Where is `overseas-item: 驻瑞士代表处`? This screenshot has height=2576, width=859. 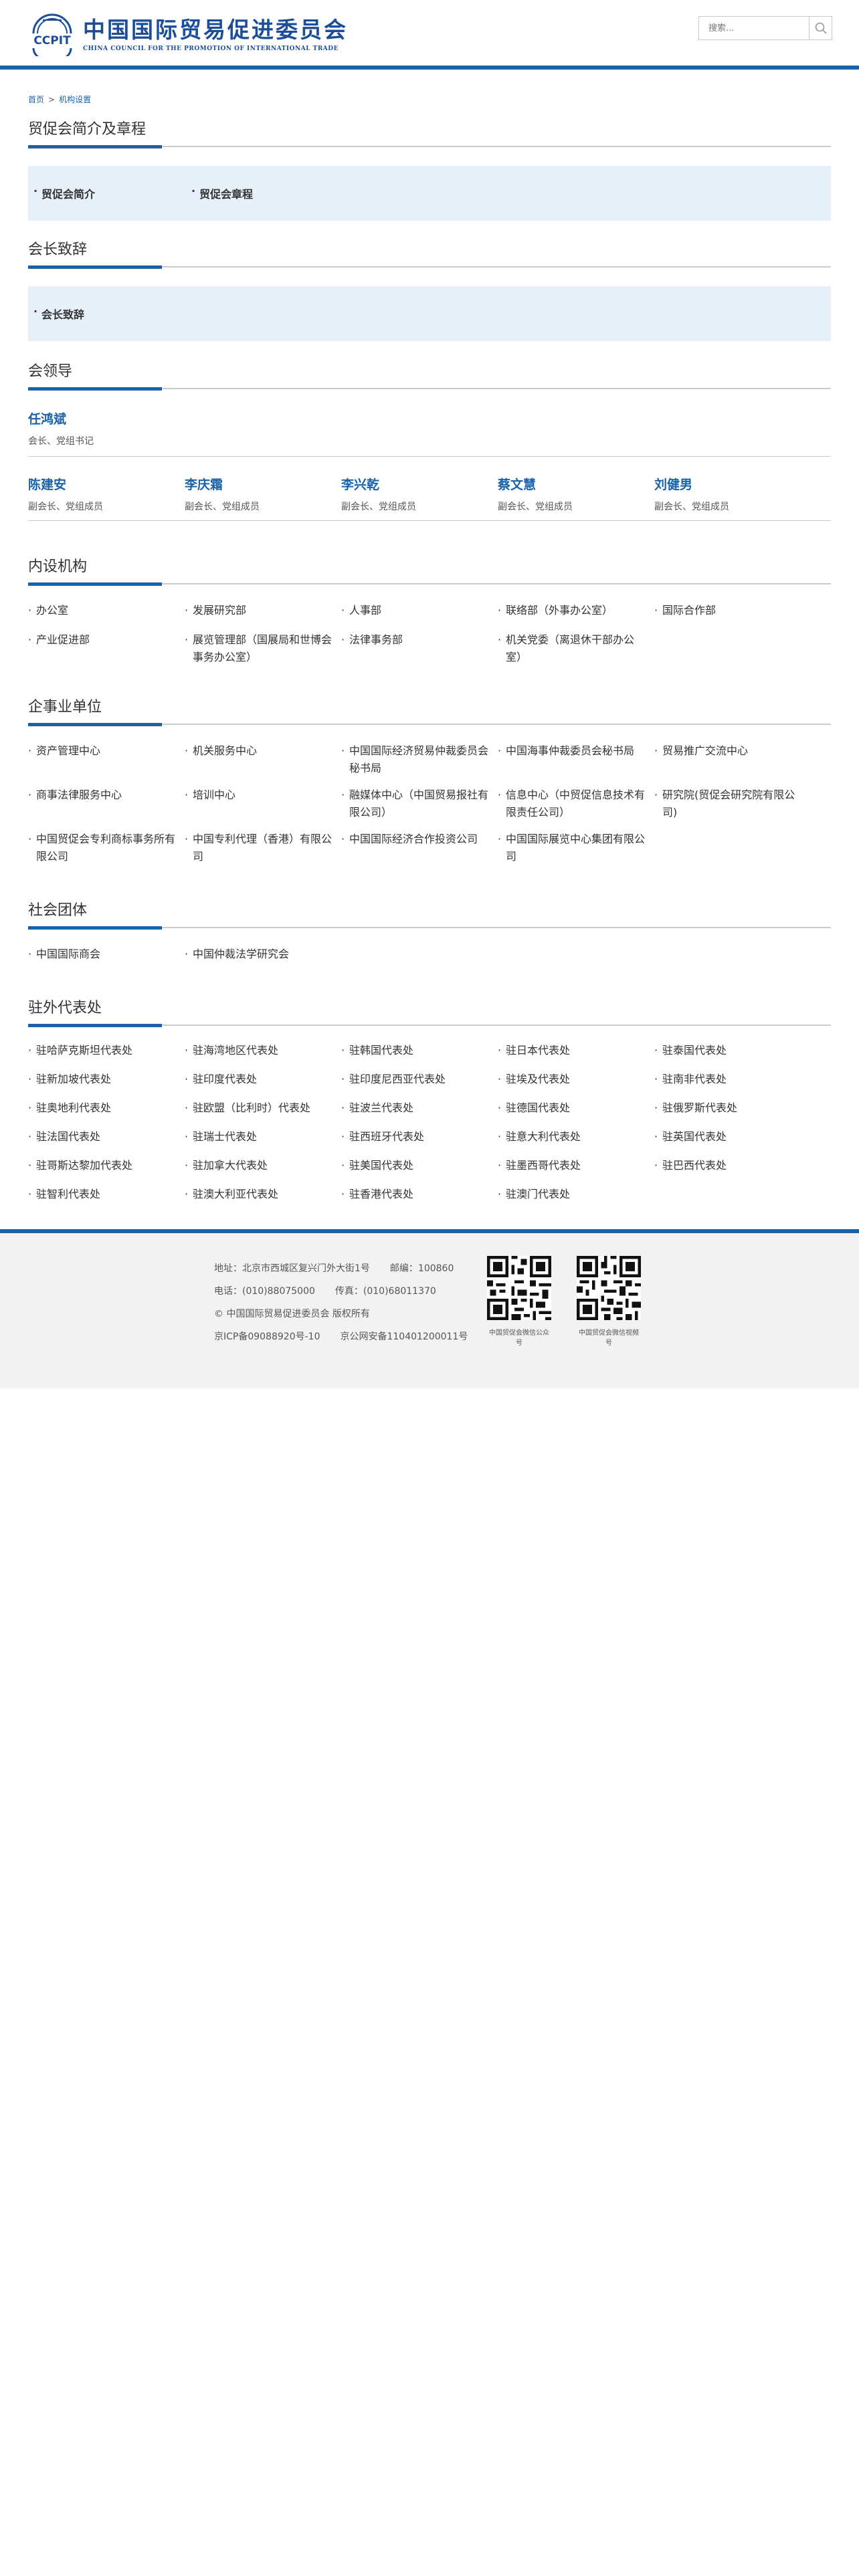
overseas-item: 驻瑞士代表处 is located at coordinates (261, 1137).